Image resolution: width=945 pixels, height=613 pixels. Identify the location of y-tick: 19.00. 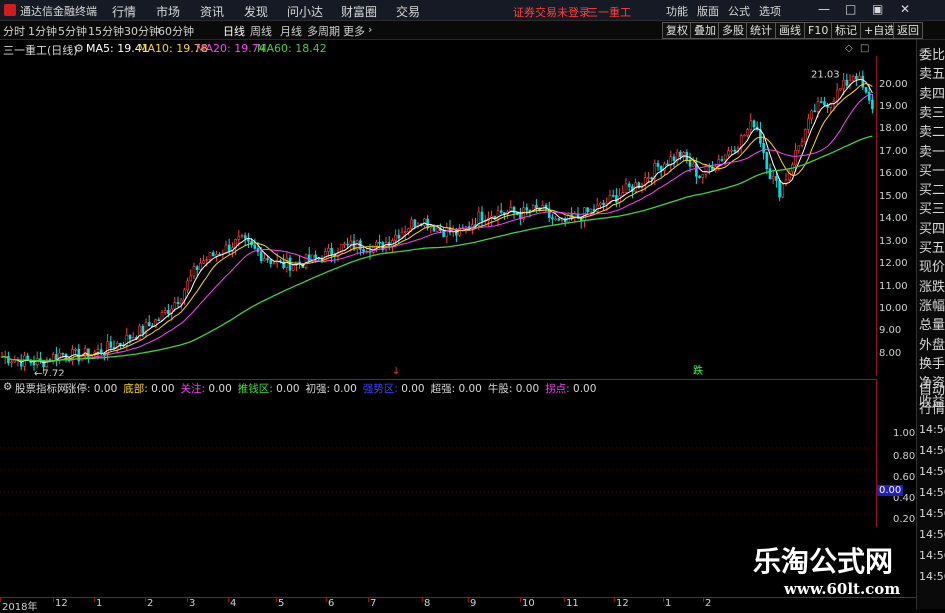
(893, 106).